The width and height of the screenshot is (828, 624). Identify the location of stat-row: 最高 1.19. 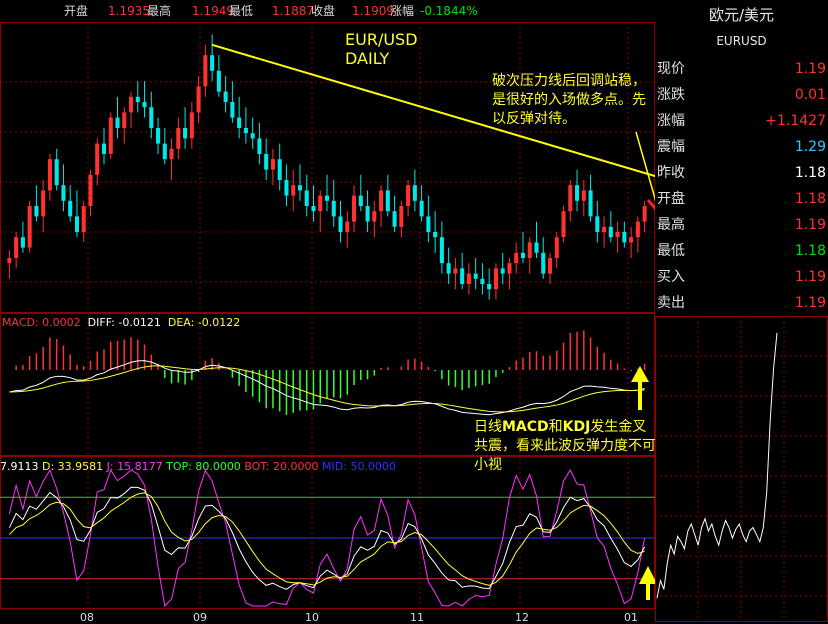
(741, 225).